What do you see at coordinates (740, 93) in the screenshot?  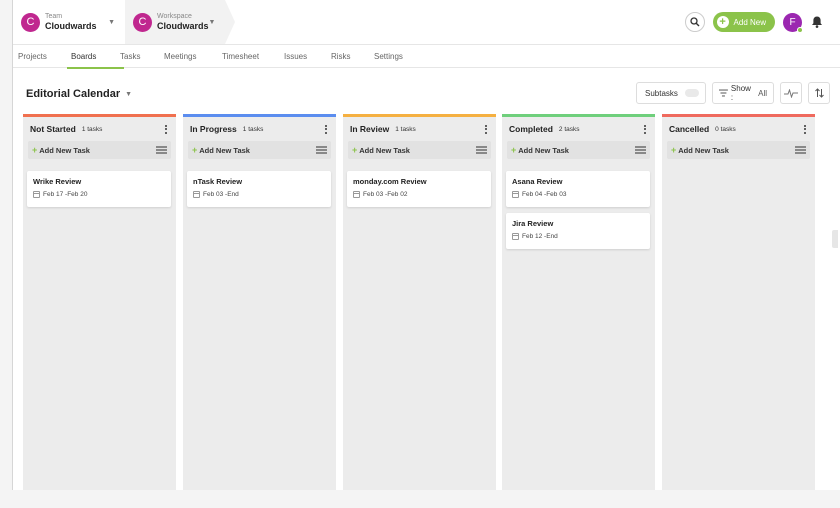 I see `show-label: Show :` at bounding box center [740, 93].